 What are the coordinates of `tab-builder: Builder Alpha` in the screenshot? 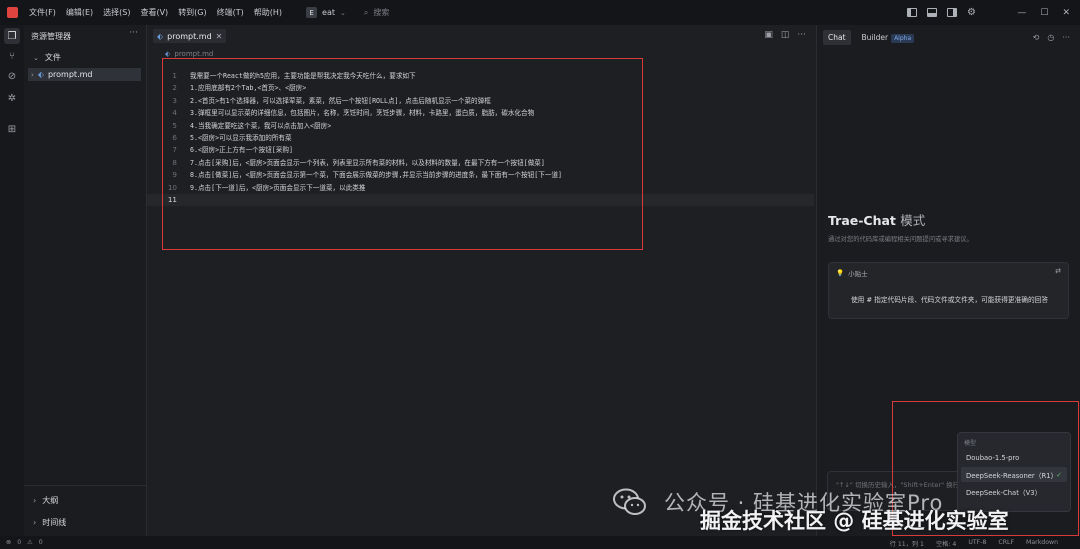 It's located at (888, 37).